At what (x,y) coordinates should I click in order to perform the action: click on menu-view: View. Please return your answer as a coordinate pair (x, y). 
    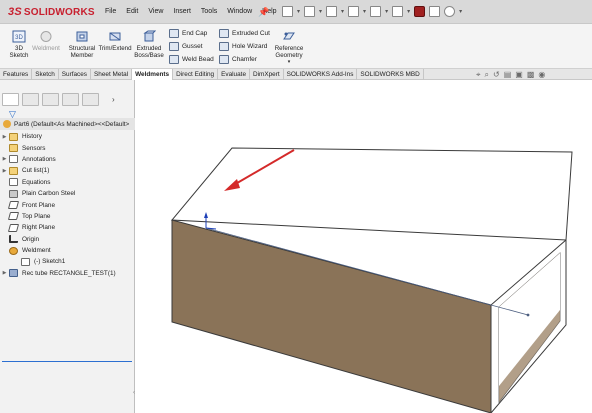
    Looking at the image, I should click on (155, 11).